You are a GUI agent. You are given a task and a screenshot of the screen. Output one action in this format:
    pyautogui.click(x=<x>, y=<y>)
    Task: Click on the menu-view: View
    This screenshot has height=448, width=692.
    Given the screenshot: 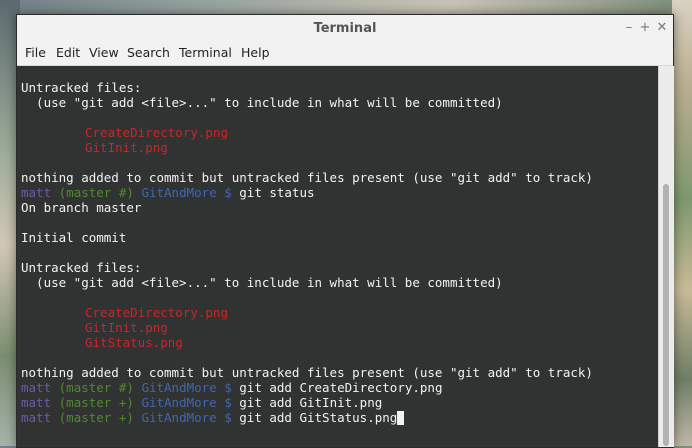 What is the action you would take?
    pyautogui.click(x=104, y=52)
    